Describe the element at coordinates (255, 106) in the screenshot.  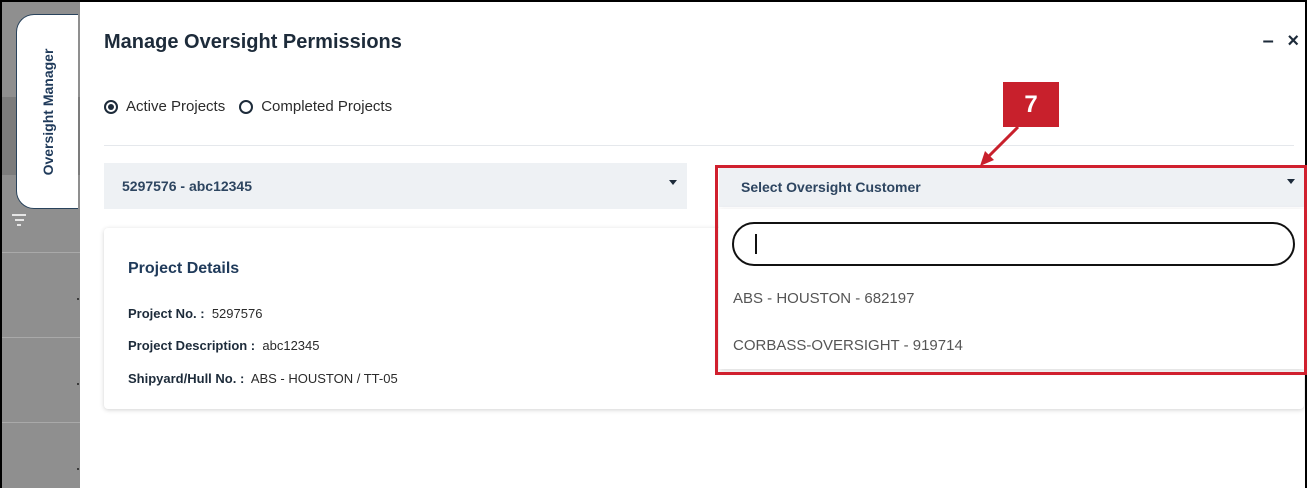
I see `project-status-radio-group: Active Projects Completed Projects` at that location.